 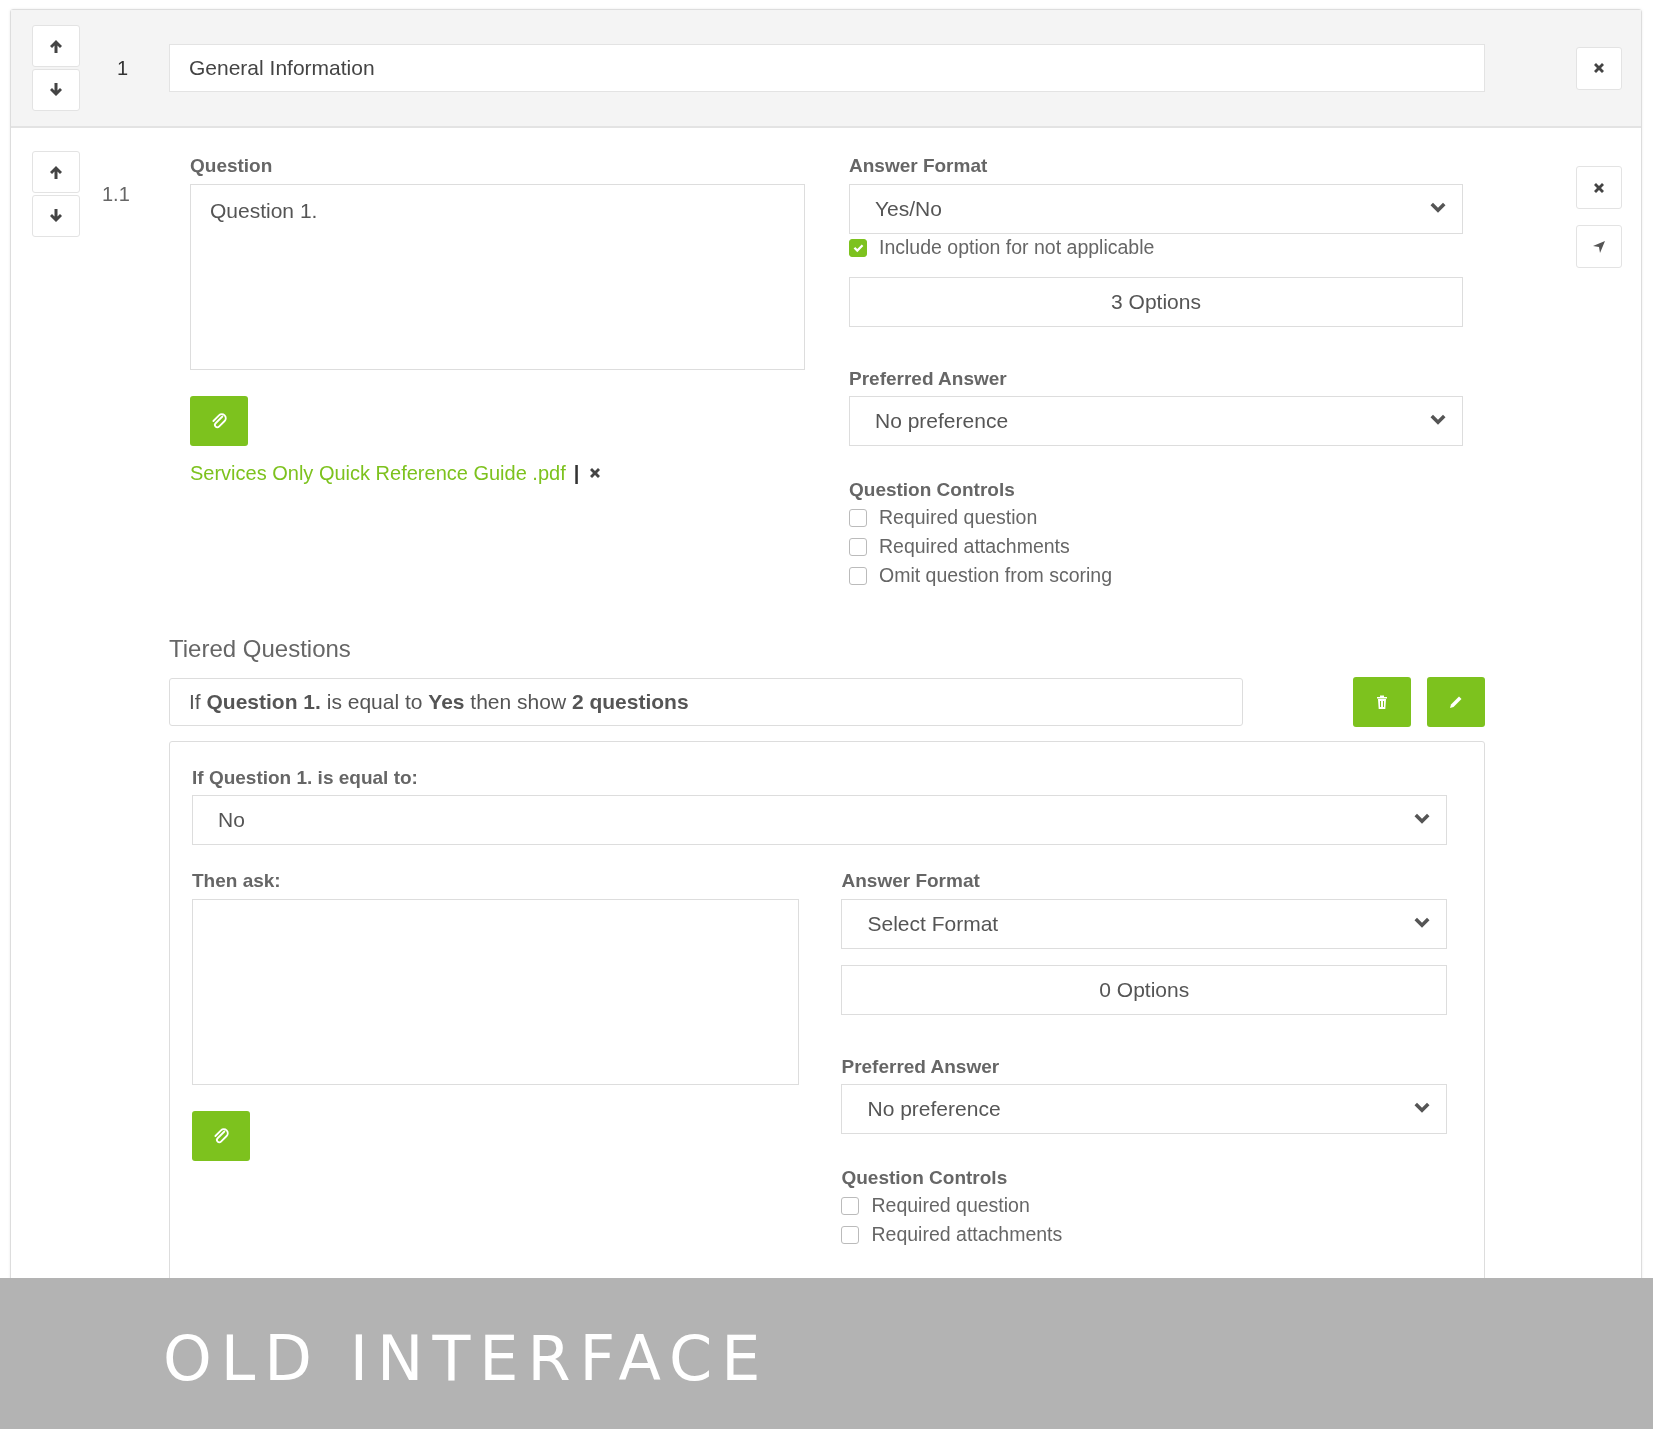 I want to click on question-text-field, so click(x=496, y=991).